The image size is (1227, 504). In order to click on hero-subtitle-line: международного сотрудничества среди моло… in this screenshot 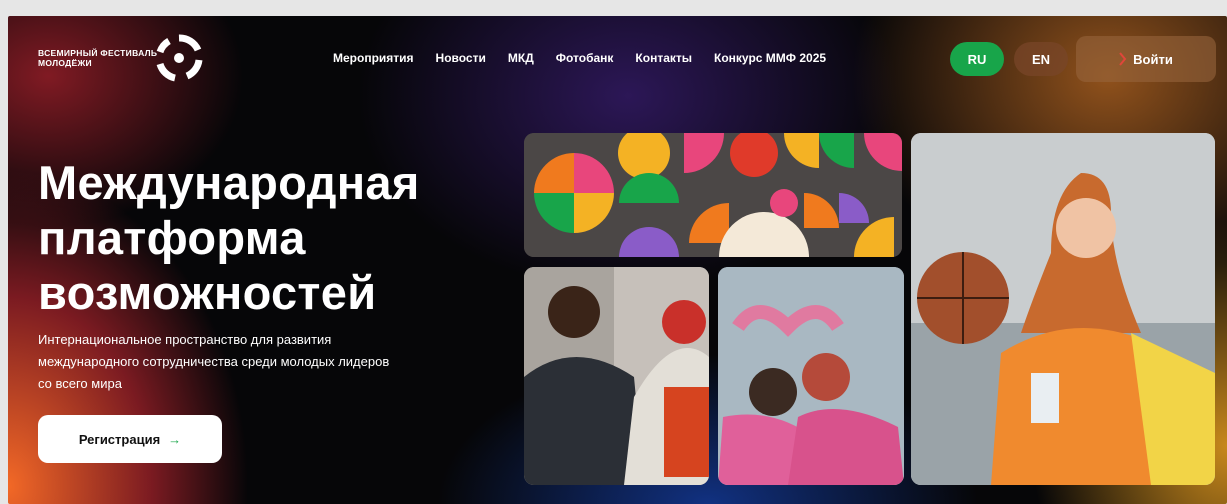, I will do `click(214, 361)`.